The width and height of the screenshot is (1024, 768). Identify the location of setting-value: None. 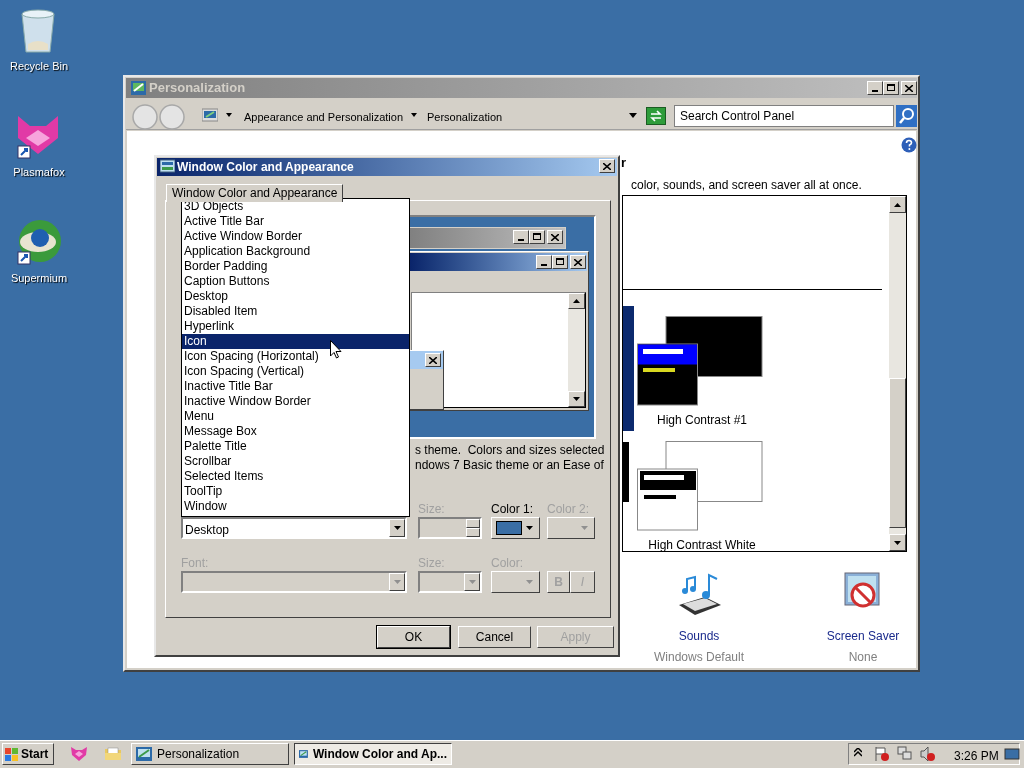
(863, 657).